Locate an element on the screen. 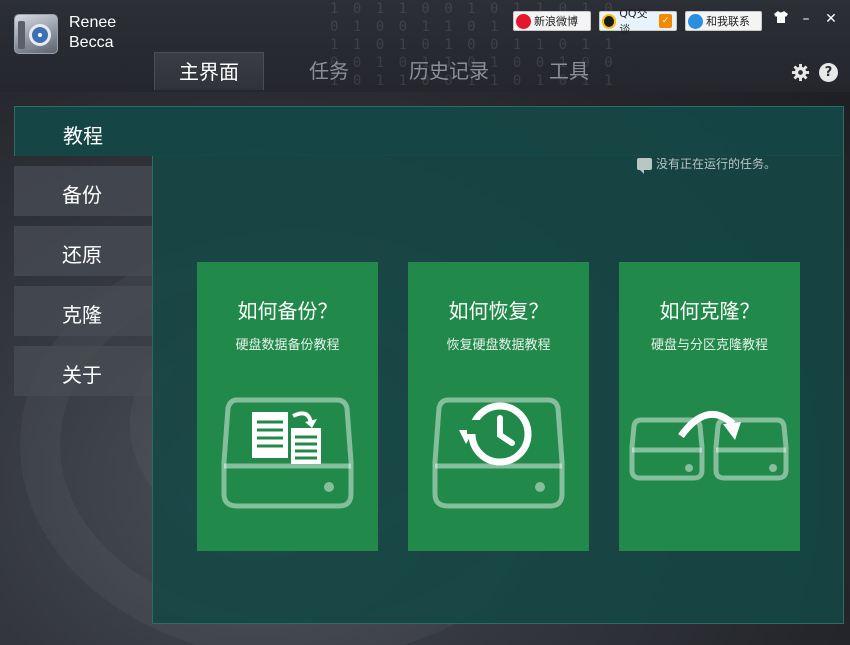  sidebar-item-restore: 还原 is located at coordinates (83, 251).